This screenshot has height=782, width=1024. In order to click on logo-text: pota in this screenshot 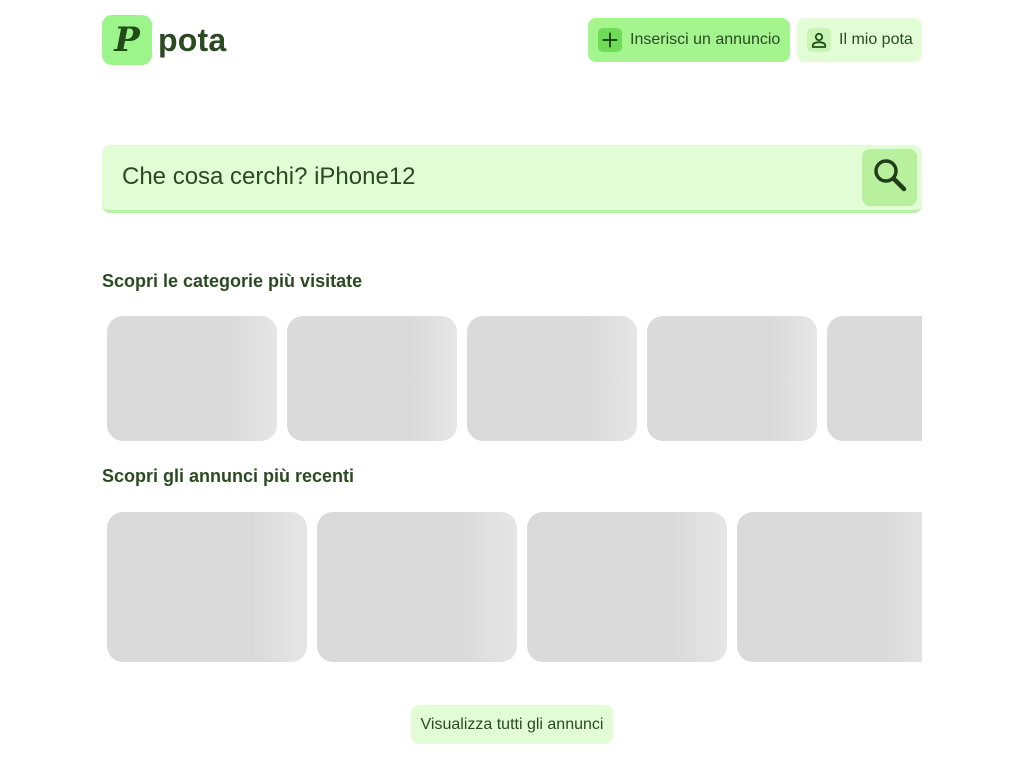, I will do `click(192, 39)`.